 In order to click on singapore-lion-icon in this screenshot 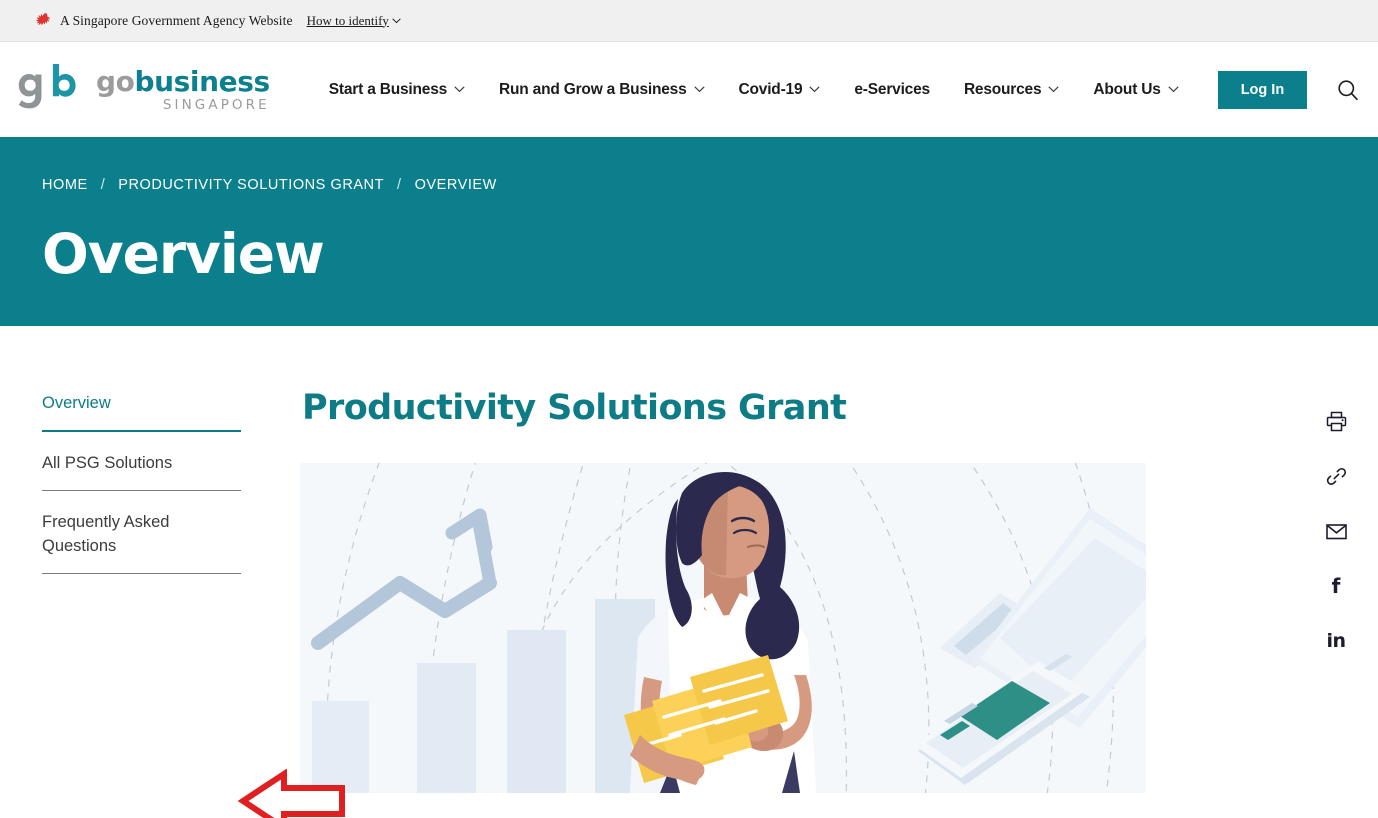, I will do `click(43, 18)`.